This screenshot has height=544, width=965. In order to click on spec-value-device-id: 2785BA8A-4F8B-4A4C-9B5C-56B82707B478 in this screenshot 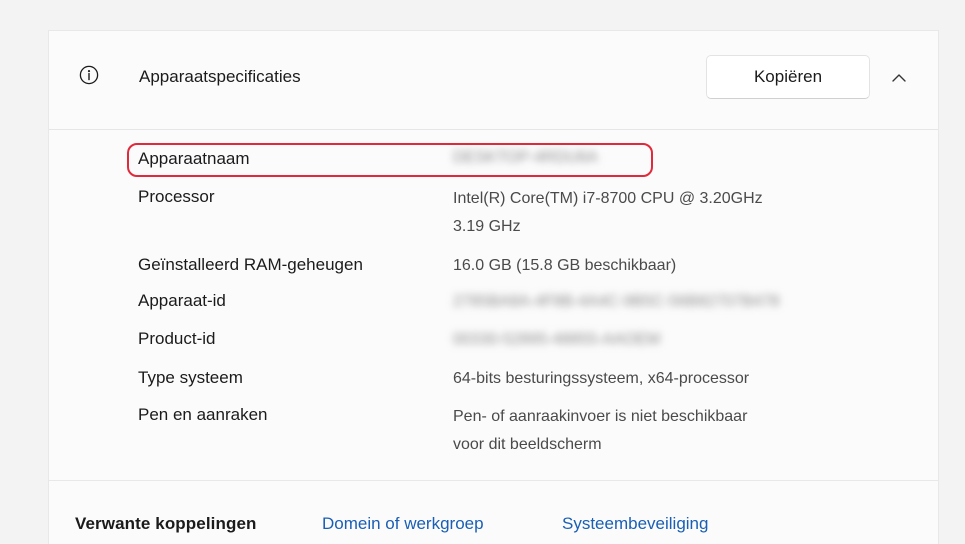, I will do `click(616, 301)`.